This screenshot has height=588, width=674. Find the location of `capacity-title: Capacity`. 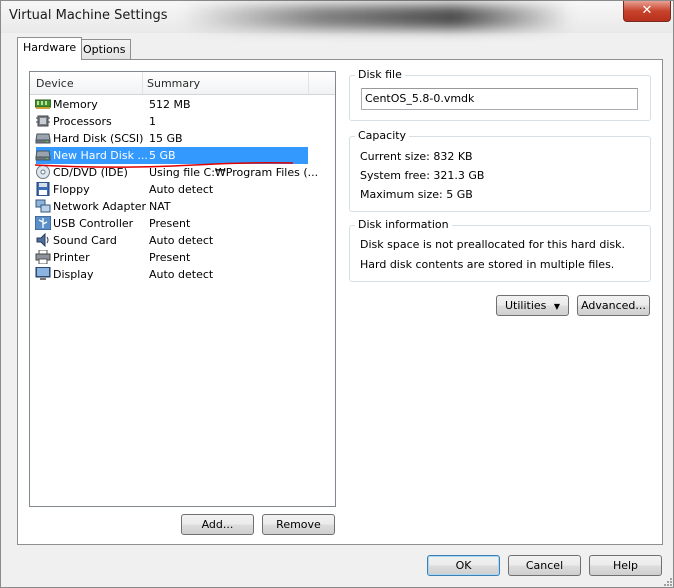

capacity-title: Capacity is located at coordinates (382, 135).